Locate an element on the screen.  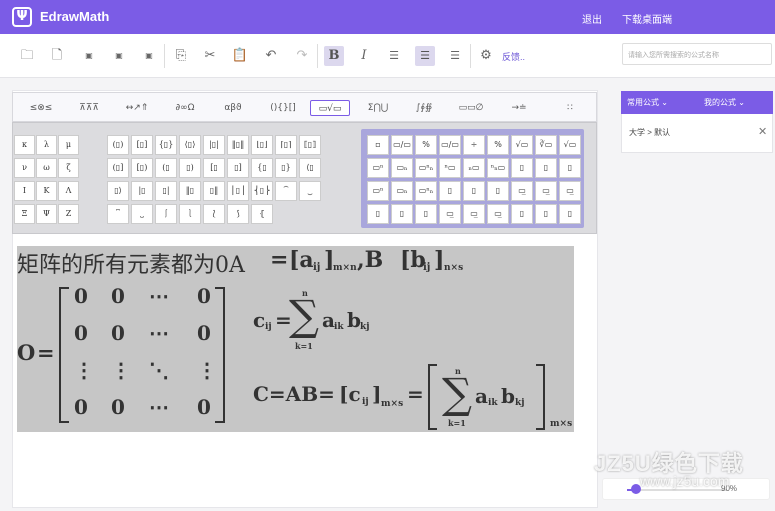
bracket-template-button: ▯) is located at coordinates (190, 168).